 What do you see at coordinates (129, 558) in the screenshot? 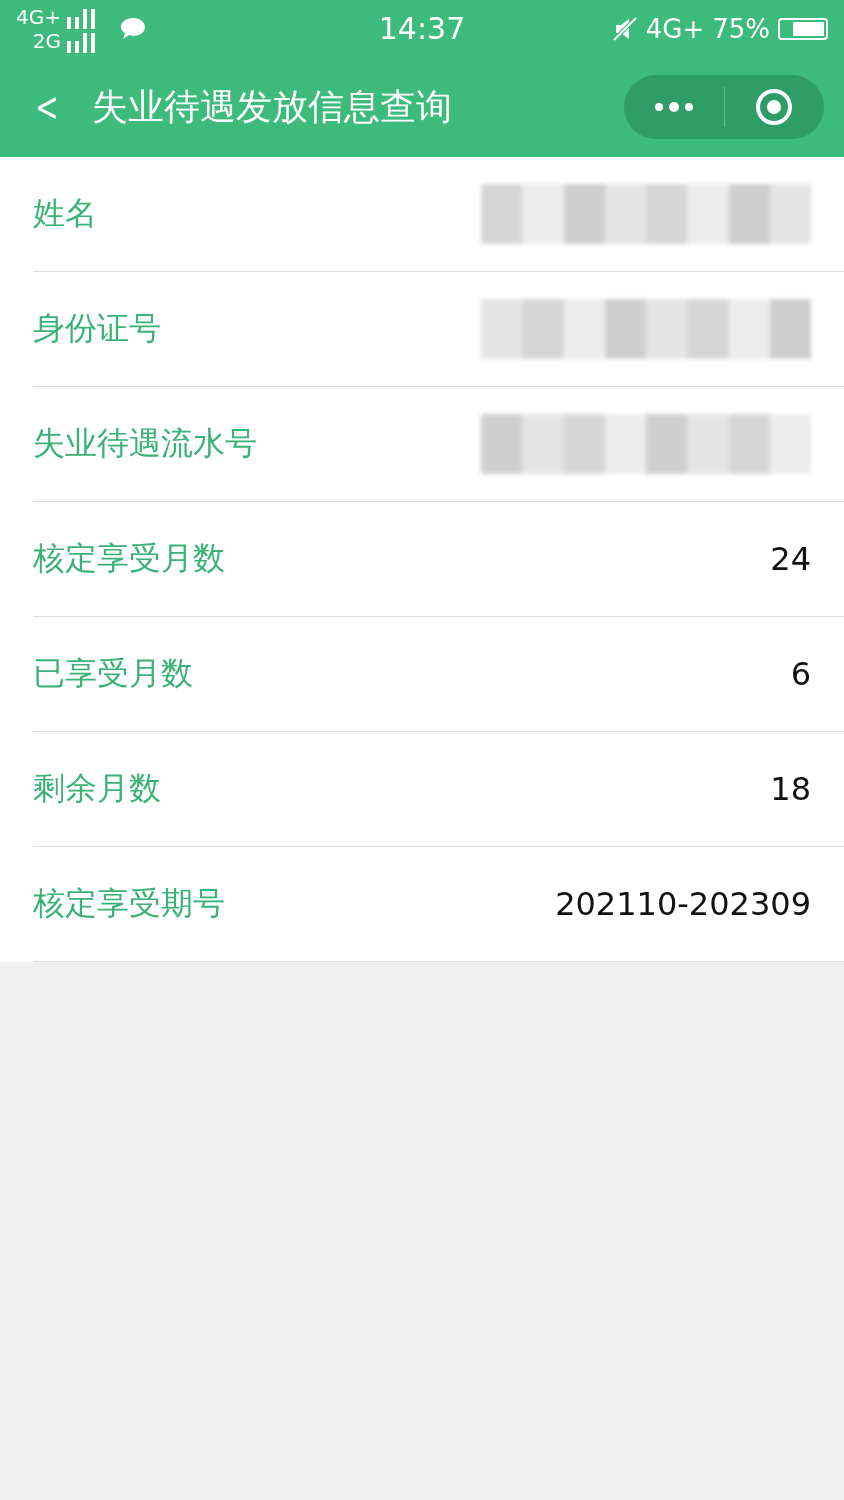
I see `field-label: 核定享受月数` at bounding box center [129, 558].